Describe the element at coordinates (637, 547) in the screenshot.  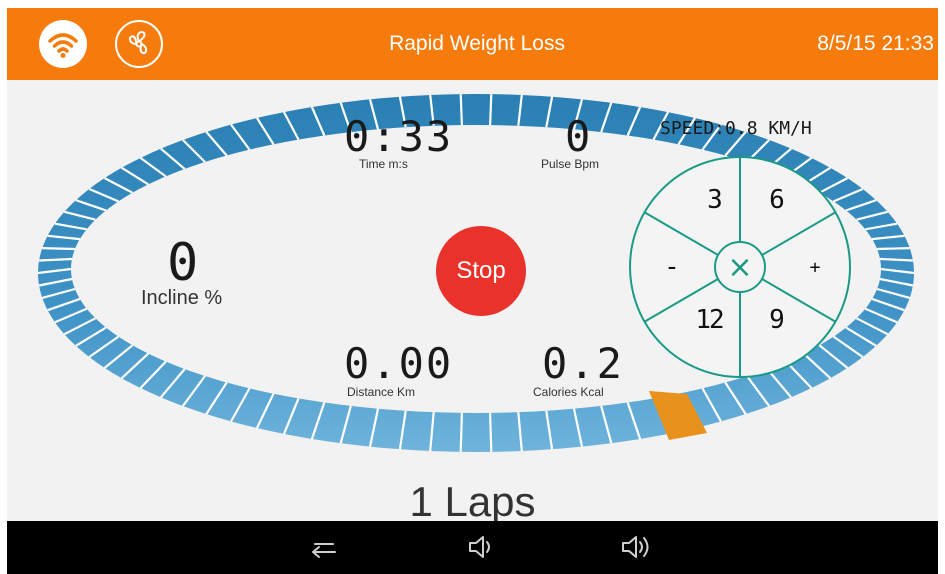
I see `volume-up-icon` at that location.